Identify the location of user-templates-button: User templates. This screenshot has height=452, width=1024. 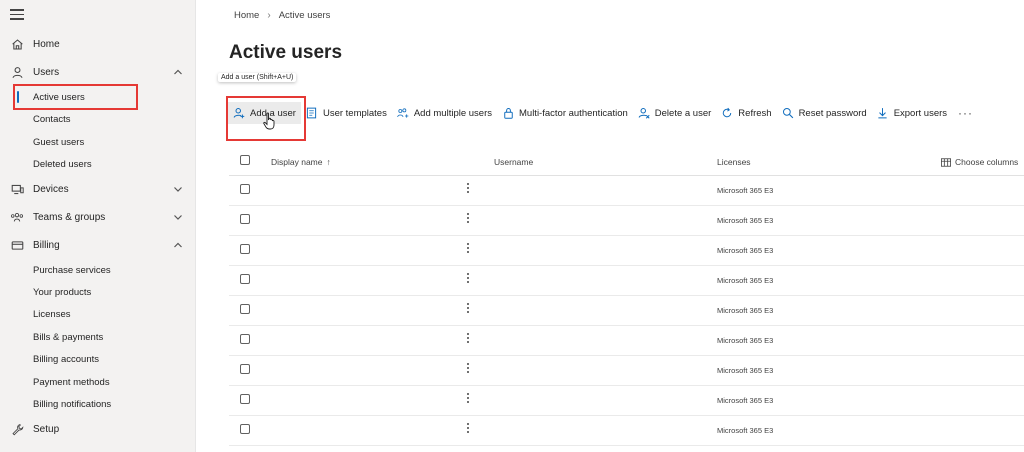
(346, 113).